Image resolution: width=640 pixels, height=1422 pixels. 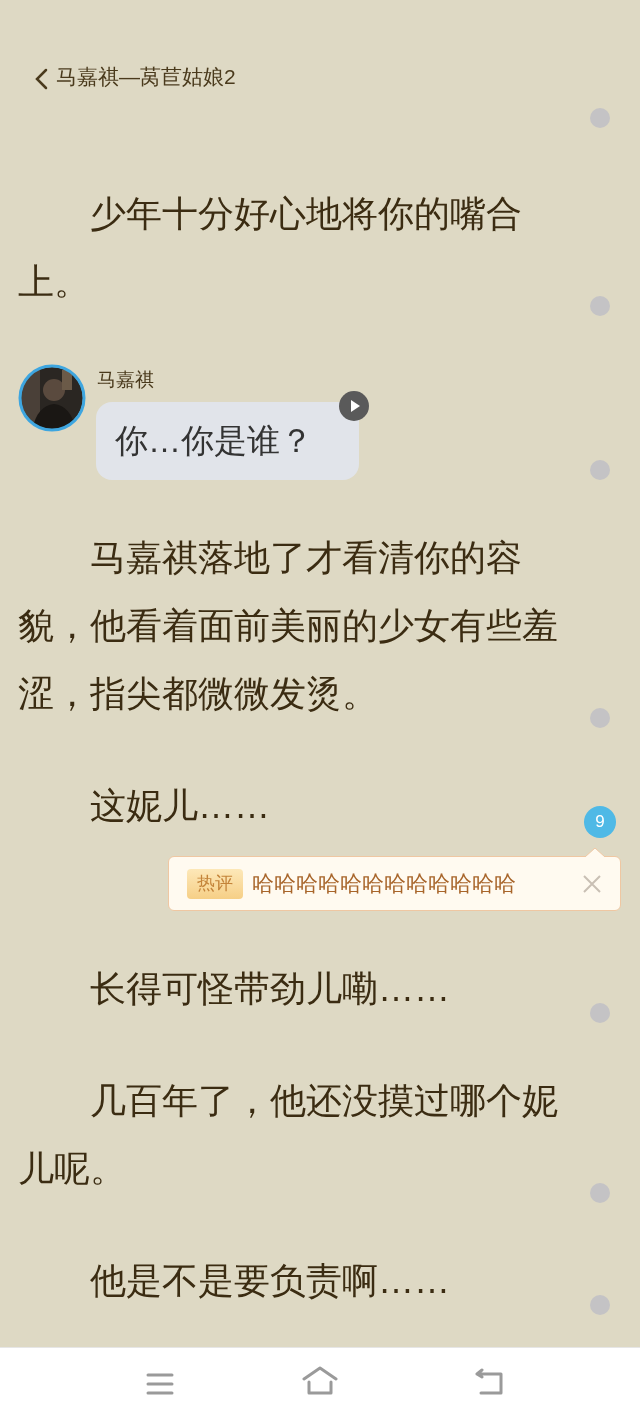 I want to click on close-icon, so click(x=592, y=884).